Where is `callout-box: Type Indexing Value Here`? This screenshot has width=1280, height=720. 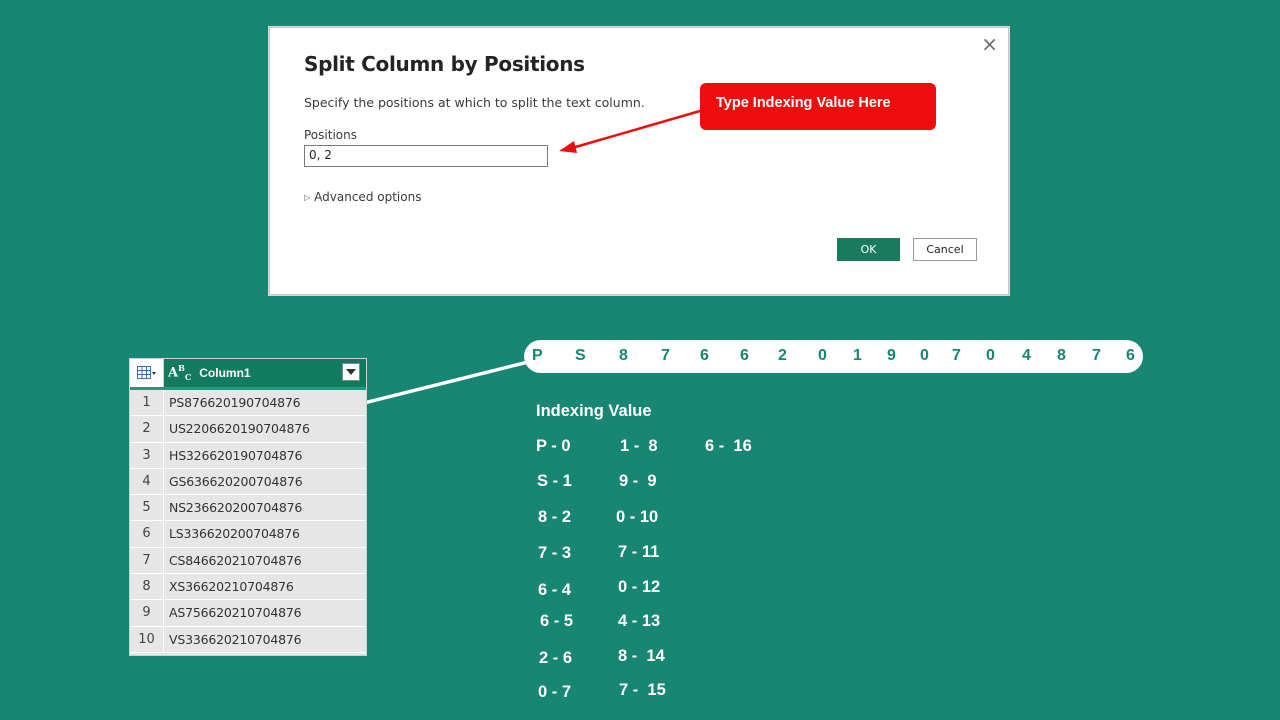 callout-box: Type Indexing Value Here is located at coordinates (818, 106).